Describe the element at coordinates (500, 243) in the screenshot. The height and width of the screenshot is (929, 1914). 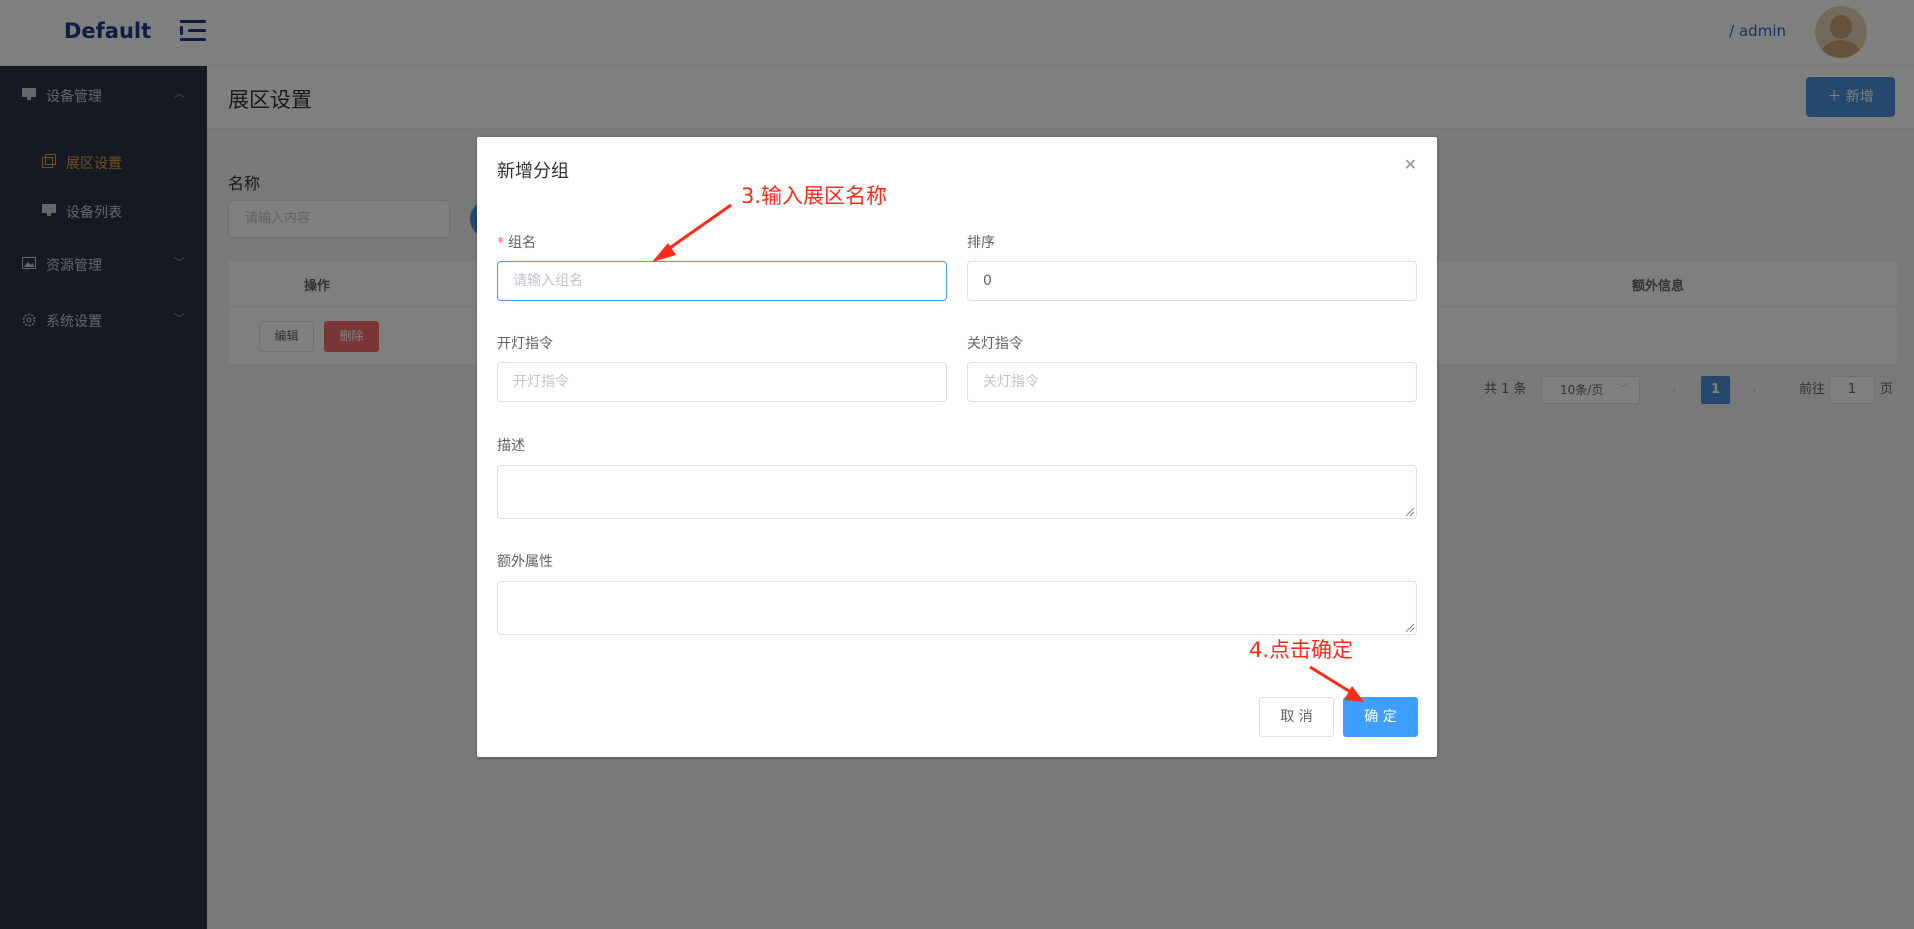
I see `required-asterisk: *` at that location.